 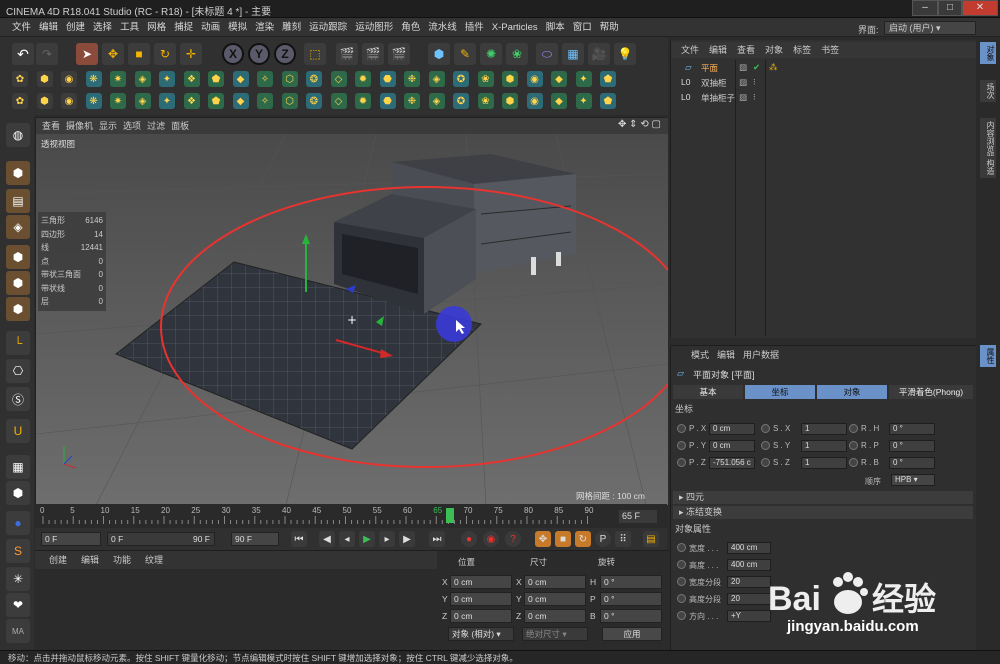 What do you see at coordinates (410, 27) in the screenshot?
I see `menu-item: 角色` at bounding box center [410, 27].